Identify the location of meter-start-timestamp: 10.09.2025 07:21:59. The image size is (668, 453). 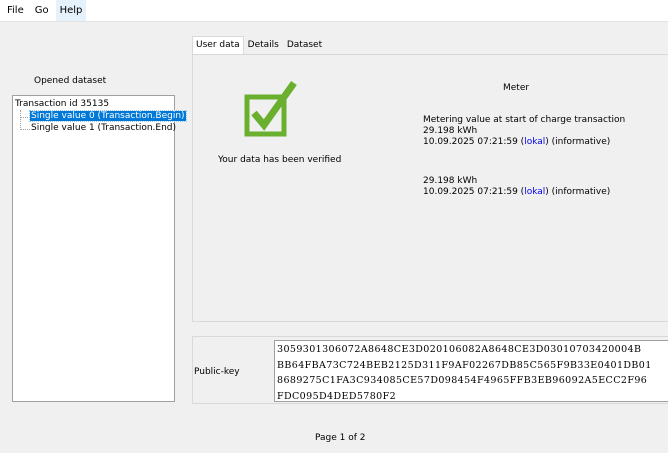
(470, 142).